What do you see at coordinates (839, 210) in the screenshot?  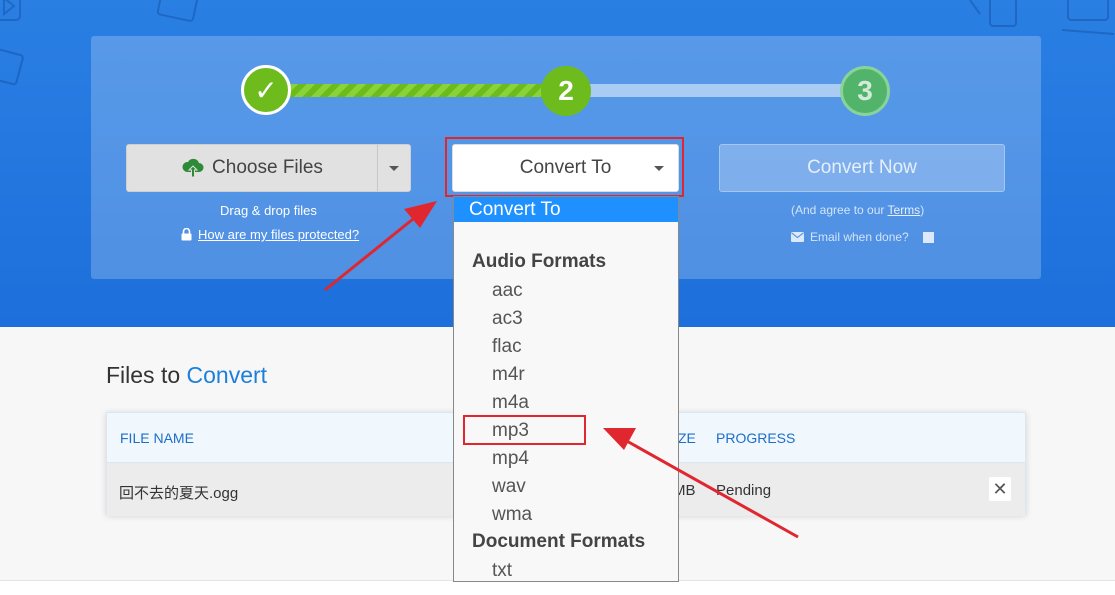 I see `terms-prefix: (And agree to our` at bounding box center [839, 210].